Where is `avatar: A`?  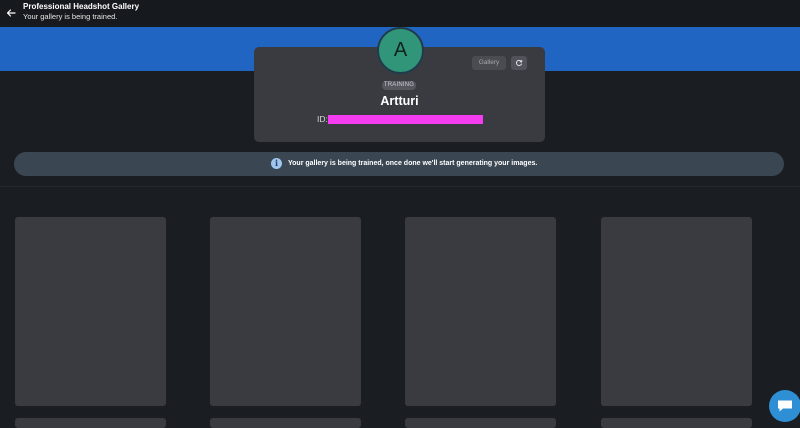
avatar: A is located at coordinates (400, 50).